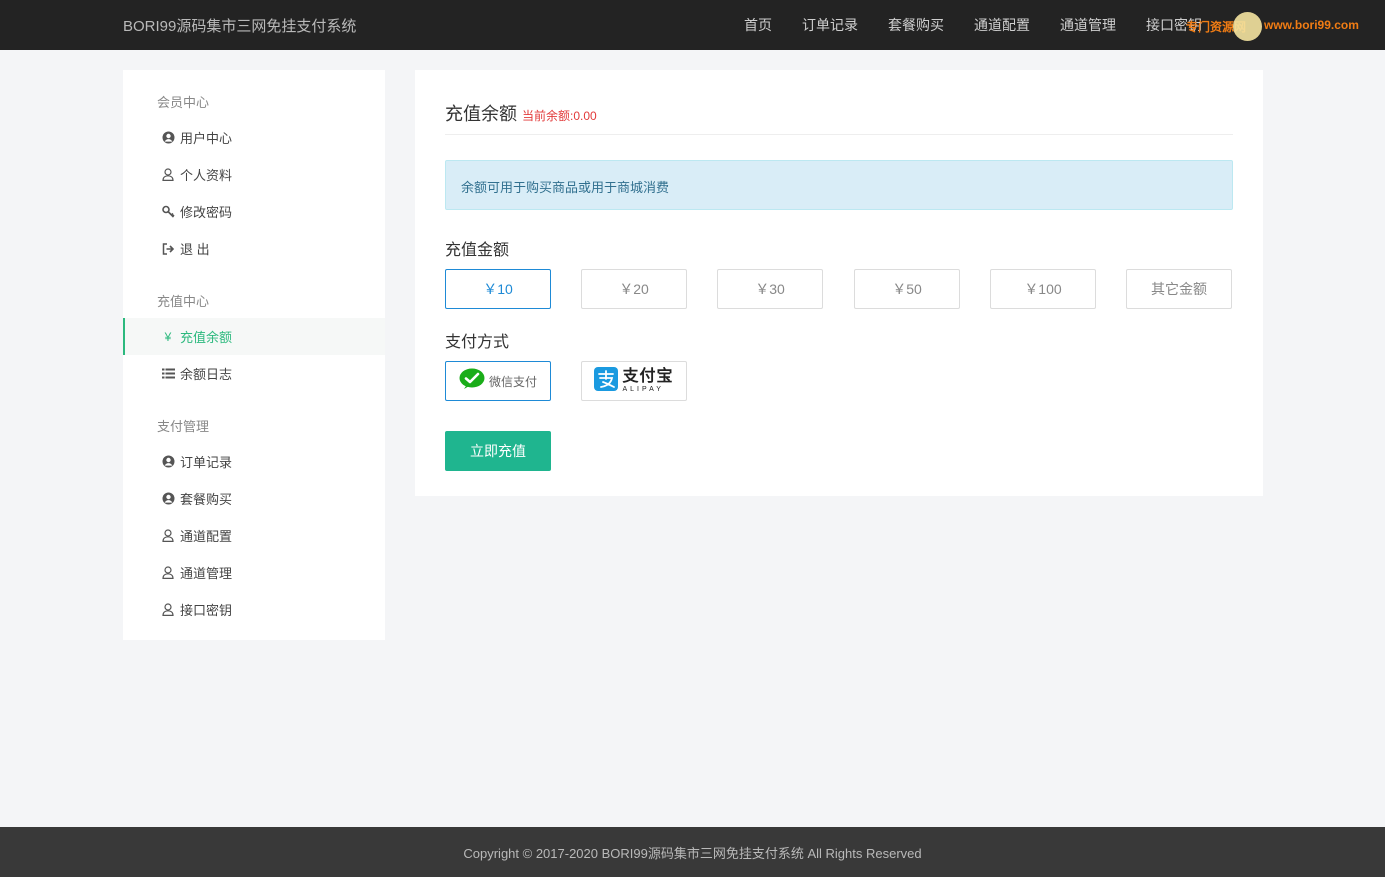  I want to click on watermark-logo, so click(1247, 26).